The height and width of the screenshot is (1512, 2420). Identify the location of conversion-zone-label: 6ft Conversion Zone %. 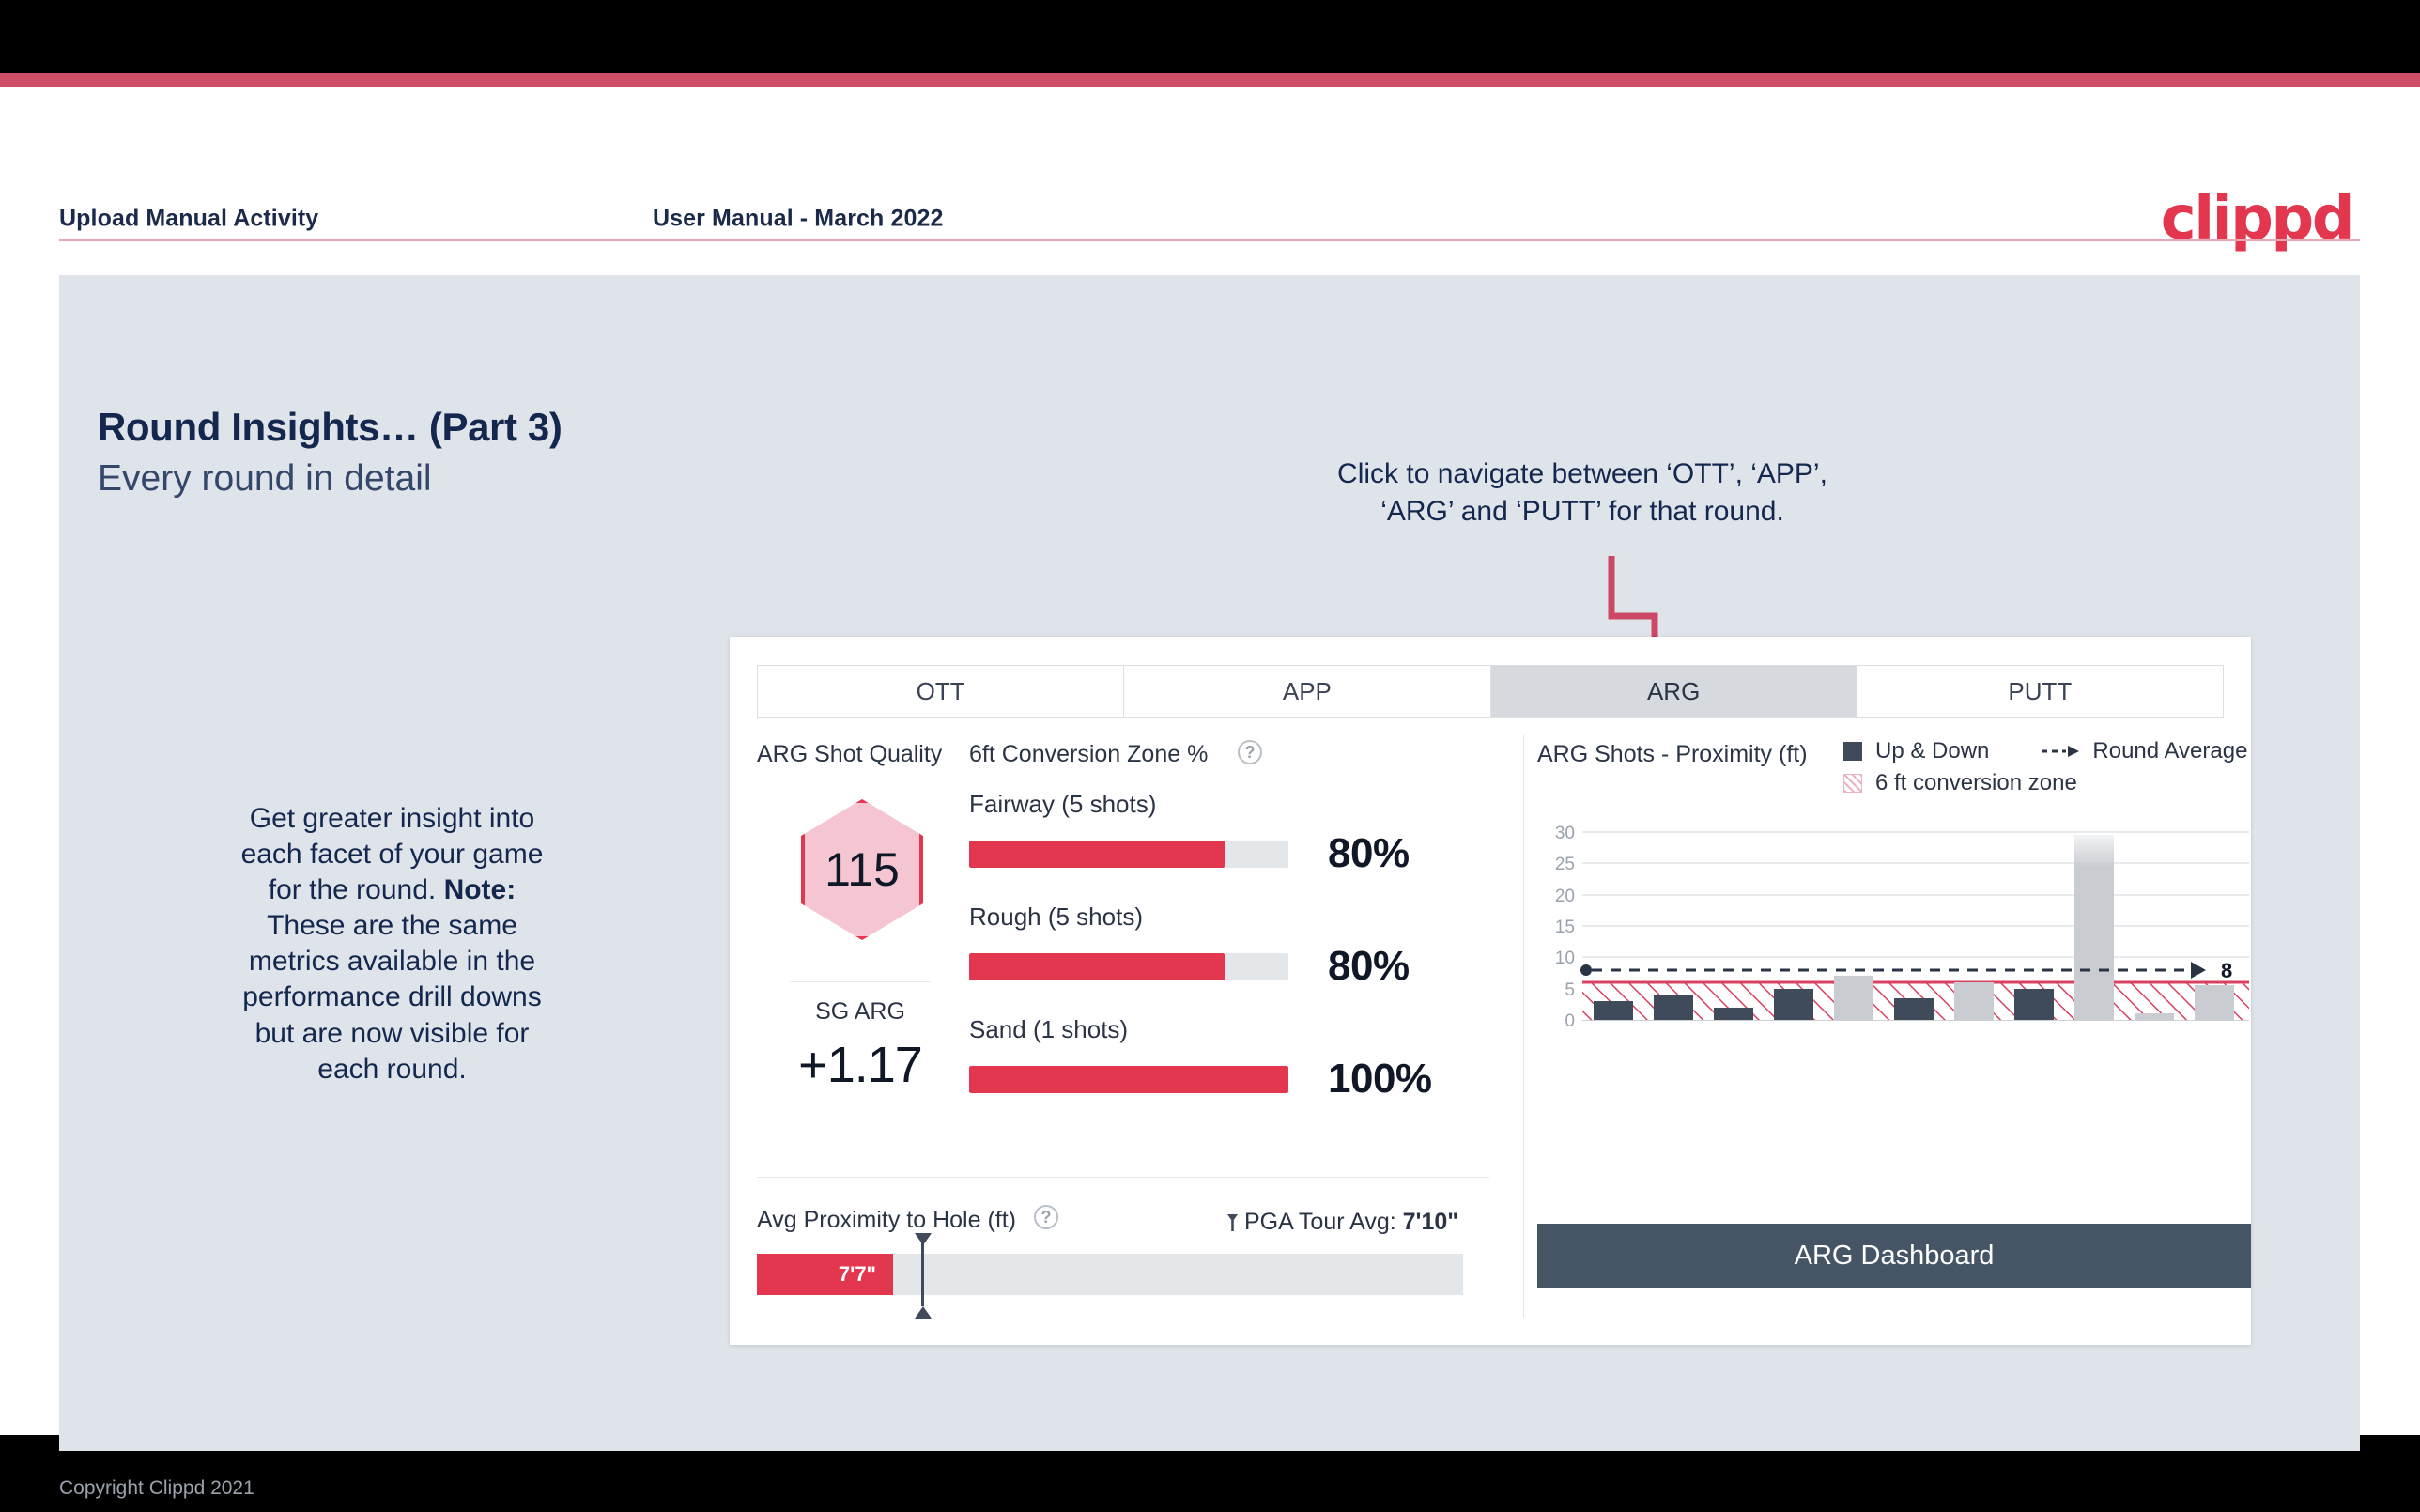
(1089, 754).